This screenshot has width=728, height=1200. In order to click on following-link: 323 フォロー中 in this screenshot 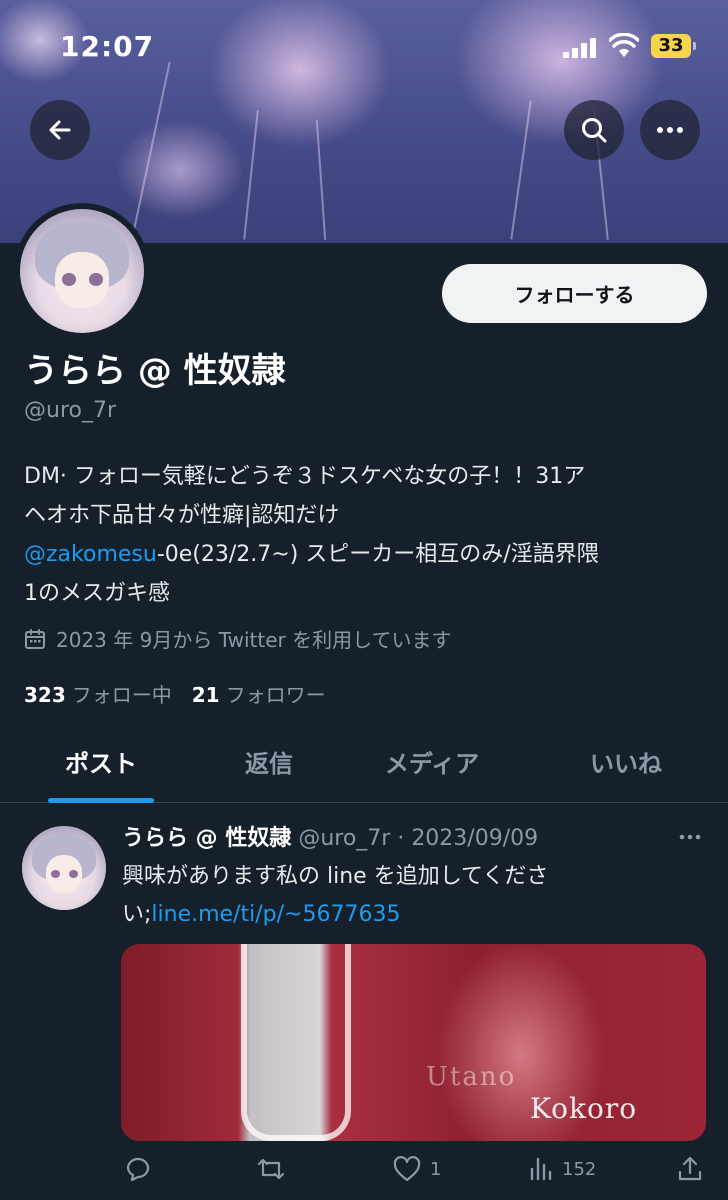, I will do `click(98, 693)`.